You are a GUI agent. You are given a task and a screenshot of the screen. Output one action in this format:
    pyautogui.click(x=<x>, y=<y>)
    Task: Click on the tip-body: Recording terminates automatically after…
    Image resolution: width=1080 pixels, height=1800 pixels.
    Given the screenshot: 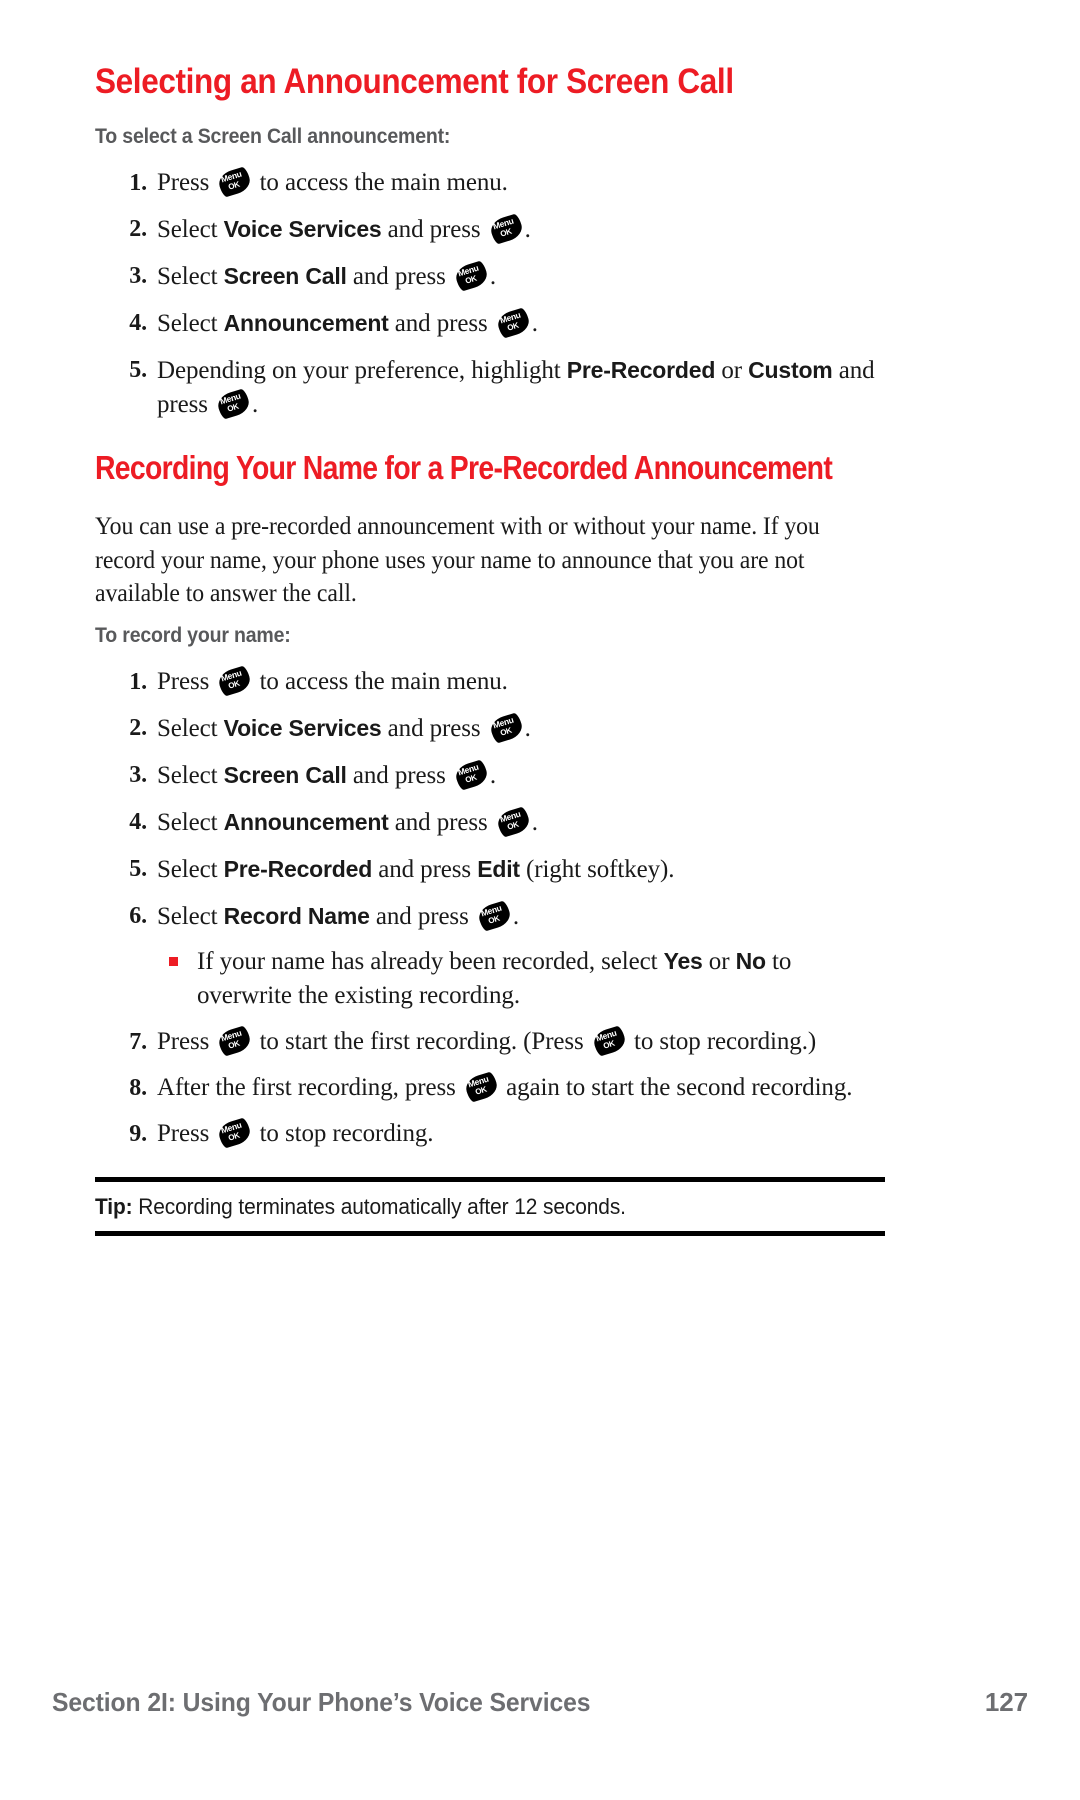 What is the action you would take?
    pyautogui.click(x=379, y=1206)
    